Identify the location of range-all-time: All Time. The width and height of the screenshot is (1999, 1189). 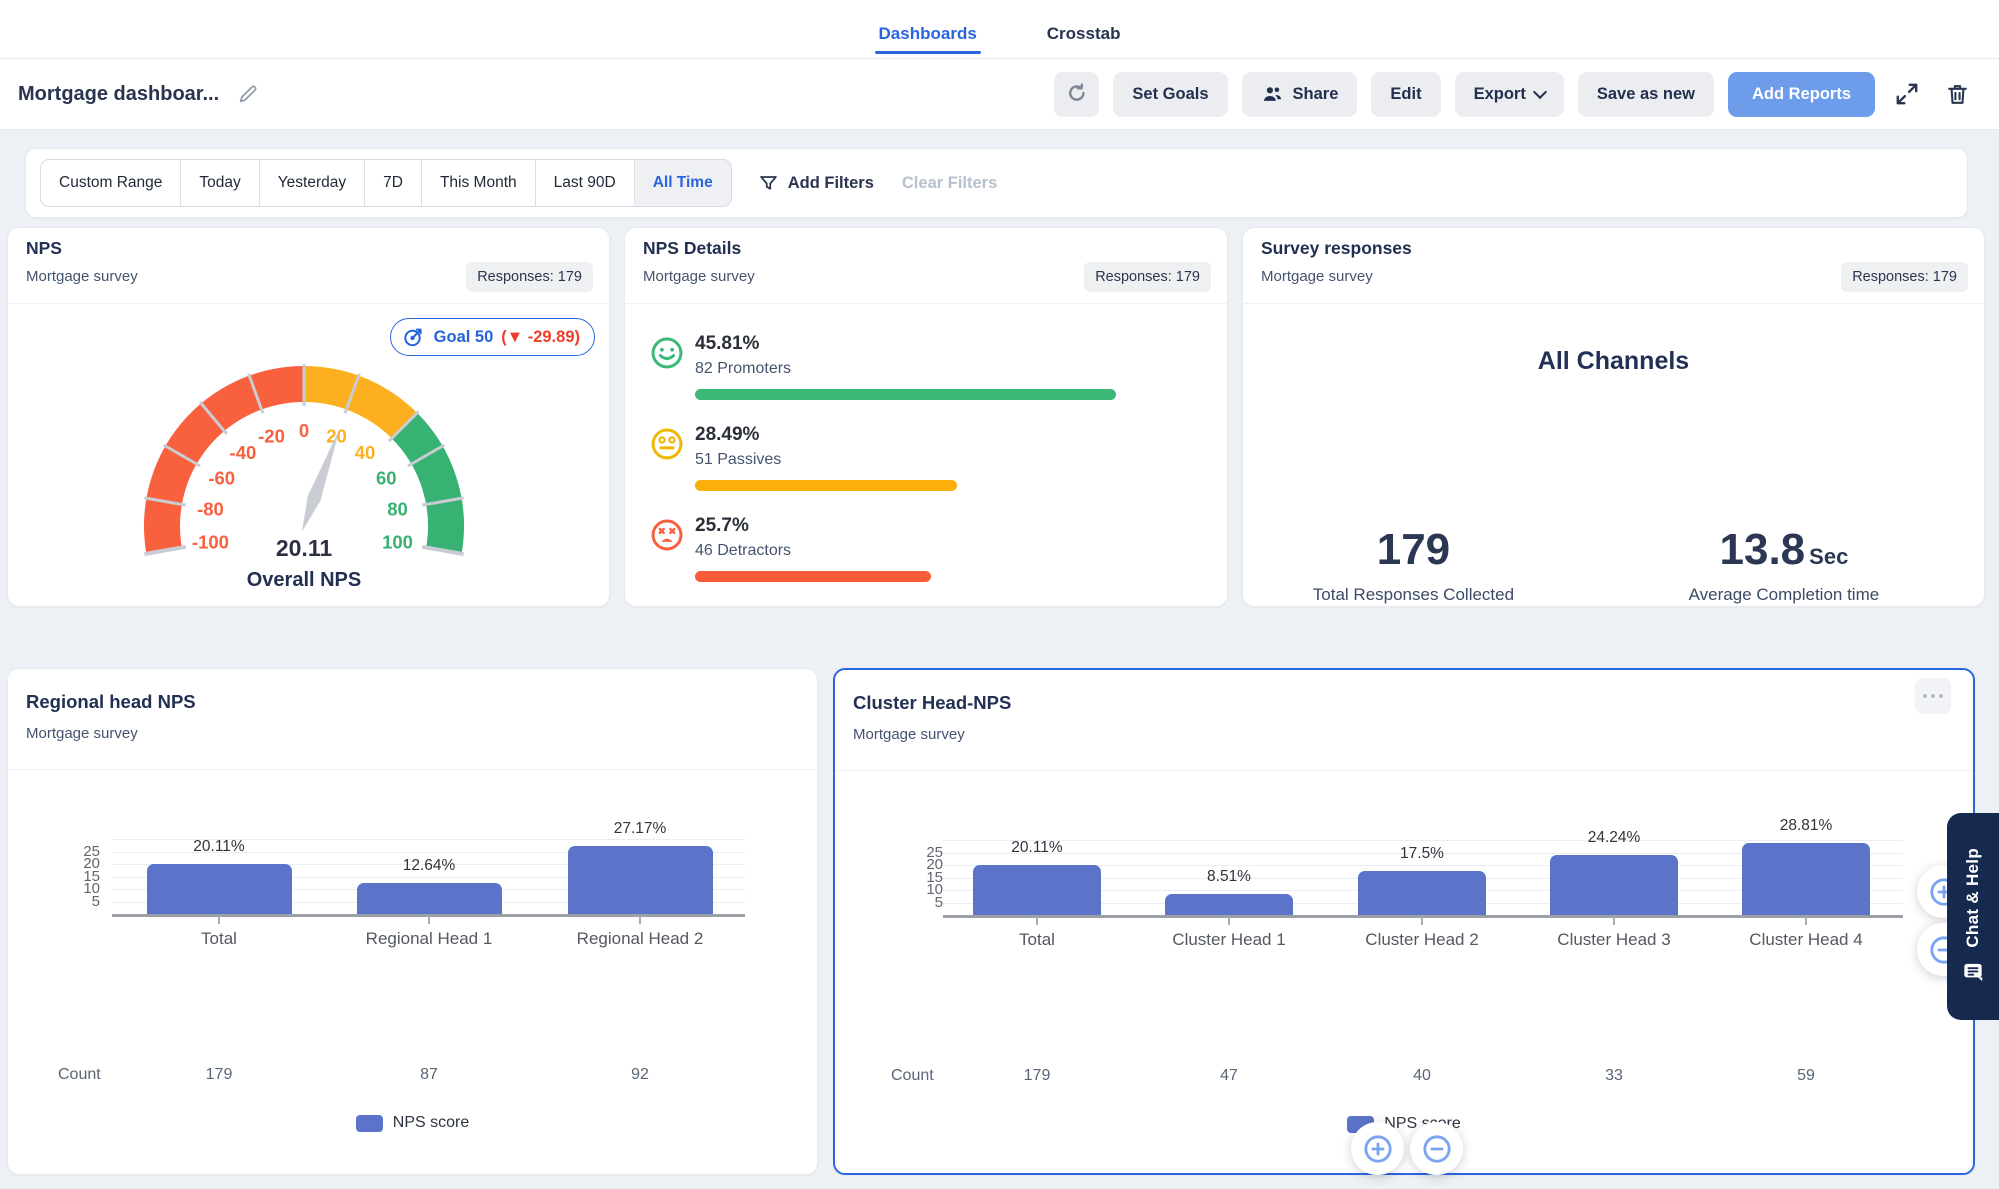
(682, 183).